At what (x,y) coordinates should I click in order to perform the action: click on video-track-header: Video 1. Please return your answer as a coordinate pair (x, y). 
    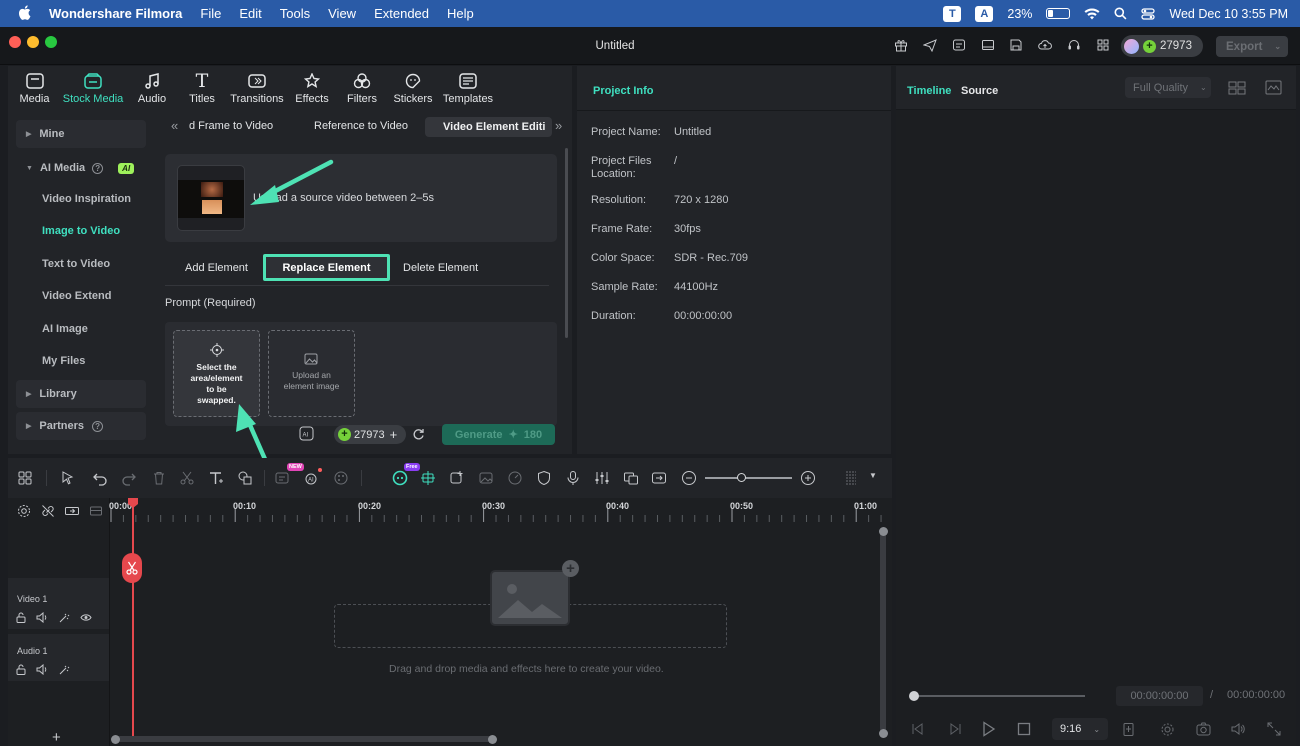
    Looking at the image, I should click on (58, 603).